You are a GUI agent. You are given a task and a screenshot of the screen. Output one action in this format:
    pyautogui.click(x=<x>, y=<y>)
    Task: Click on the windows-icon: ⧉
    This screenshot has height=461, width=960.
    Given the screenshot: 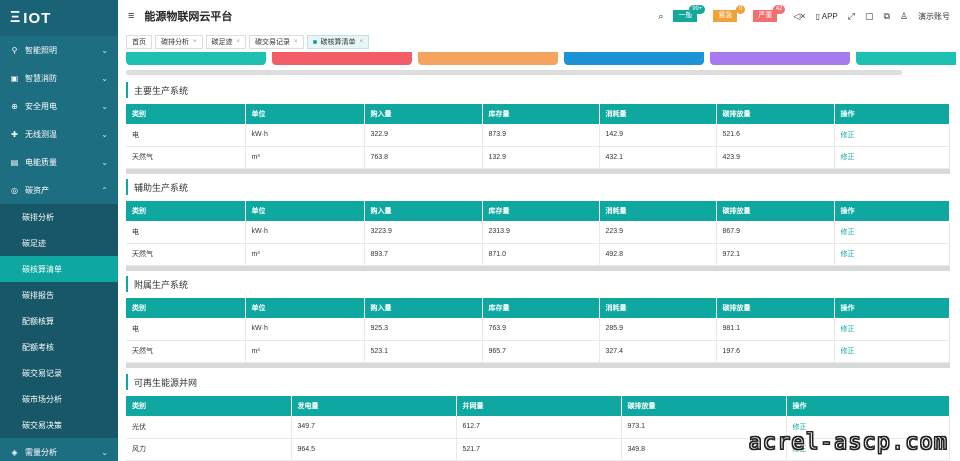 What is the action you would take?
    pyautogui.click(x=886, y=16)
    